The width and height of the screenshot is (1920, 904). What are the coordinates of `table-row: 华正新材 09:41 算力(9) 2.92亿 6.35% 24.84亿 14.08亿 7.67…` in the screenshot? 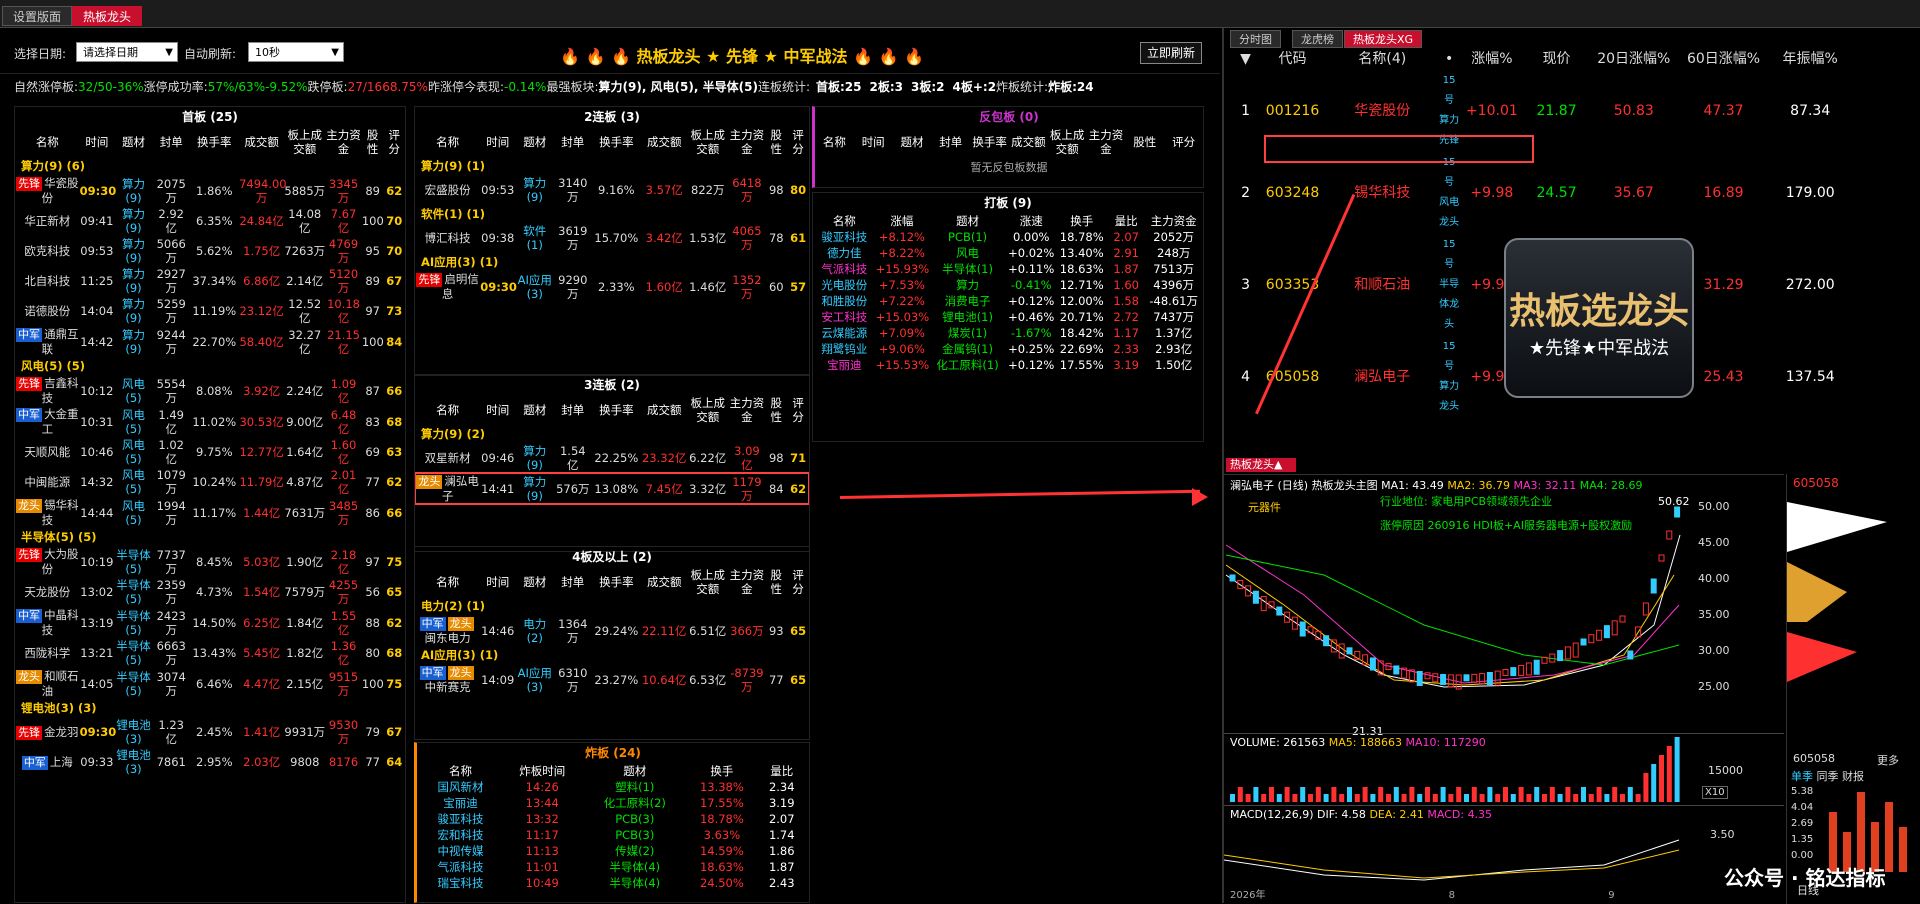 It's located at (210, 221).